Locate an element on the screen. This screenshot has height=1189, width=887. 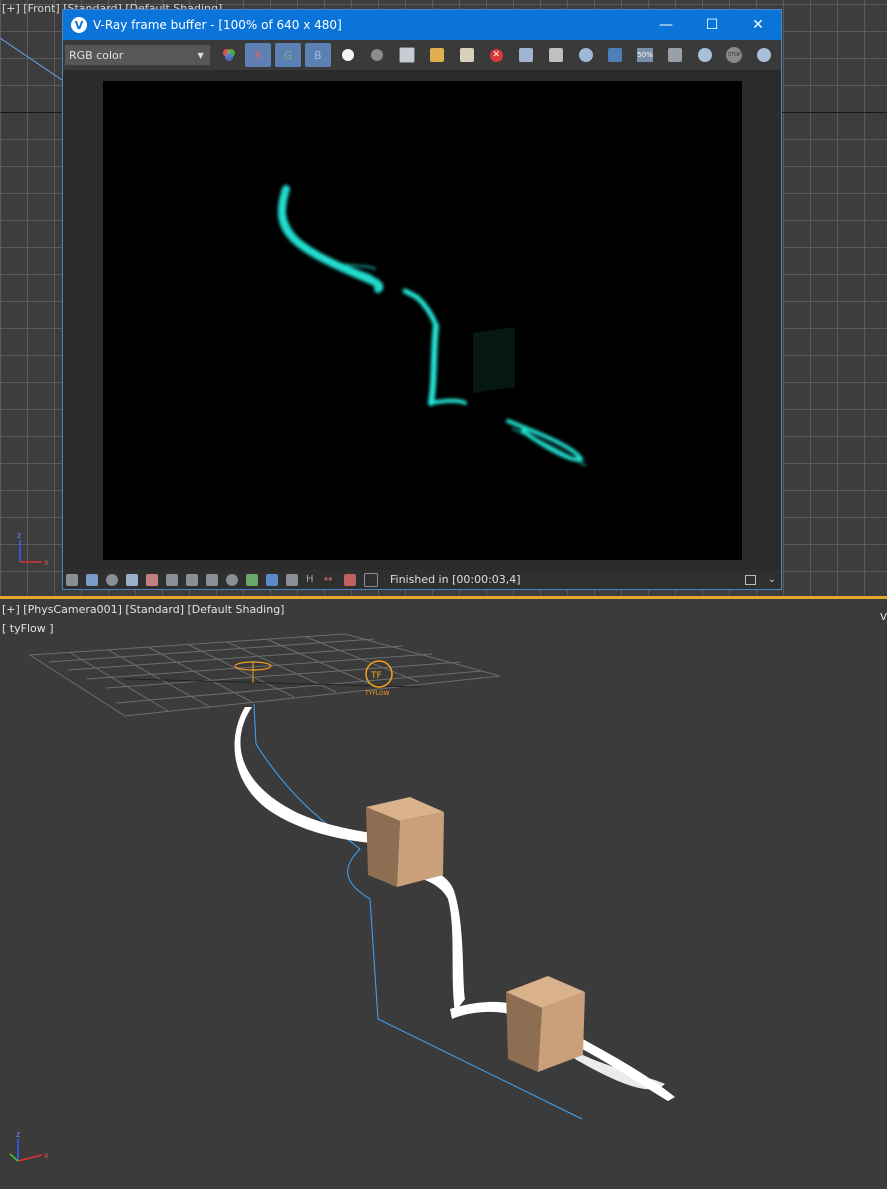
color-channels-icon is located at coordinates (229, 55).